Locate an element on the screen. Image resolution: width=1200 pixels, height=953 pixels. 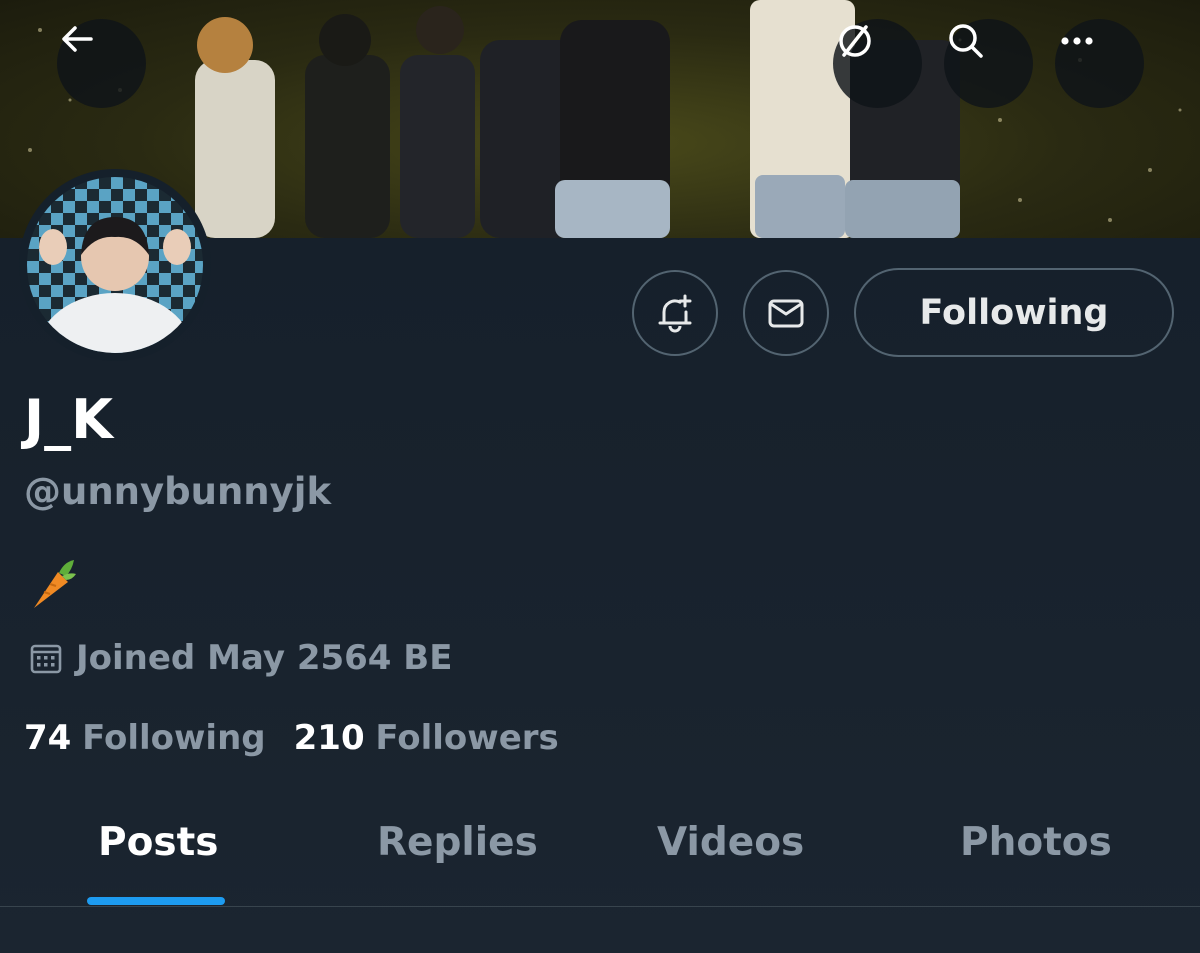
bio: 🥕 is located at coordinates (53, 586).